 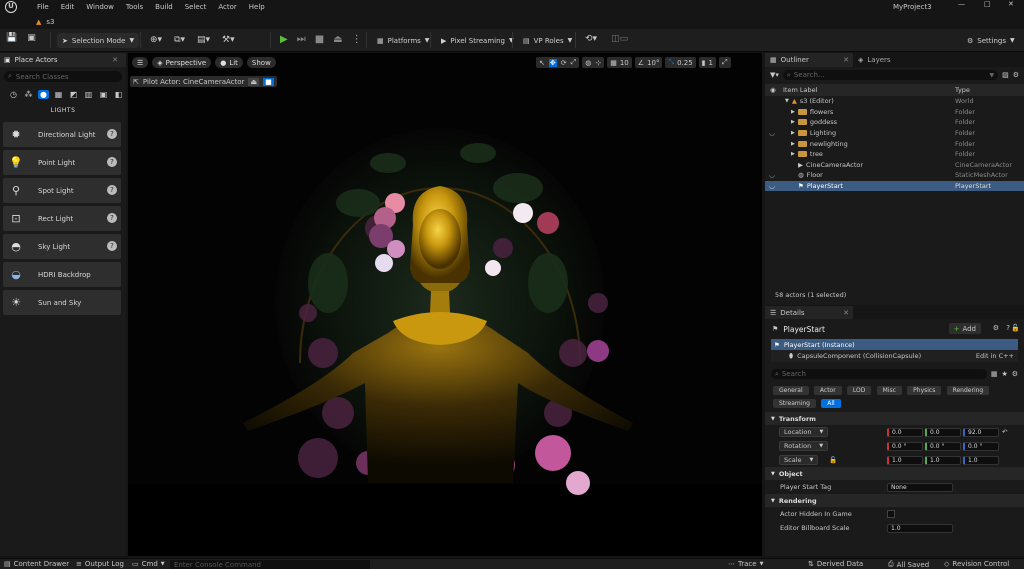 What do you see at coordinates (894, 500) in the screenshot?
I see `rendering-section-header: ▼ Rendering` at bounding box center [894, 500].